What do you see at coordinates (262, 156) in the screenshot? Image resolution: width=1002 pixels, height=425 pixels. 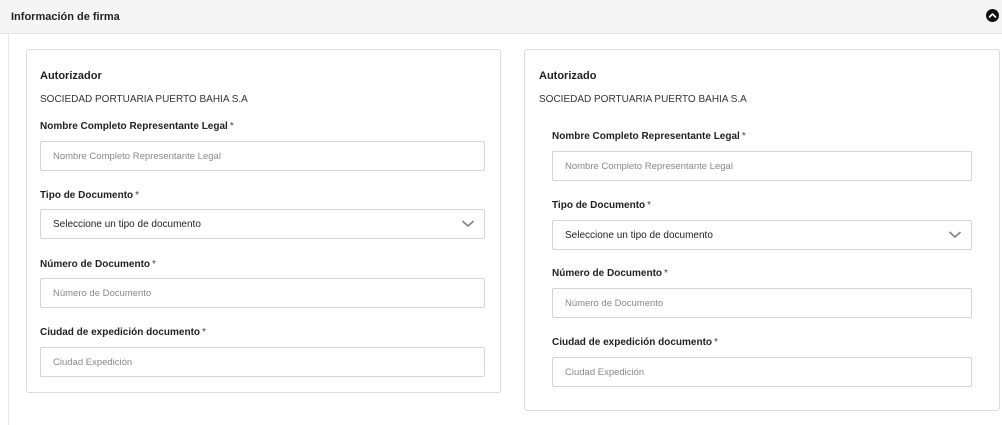 I see `authorizer-name-input` at bounding box center [262, 156].